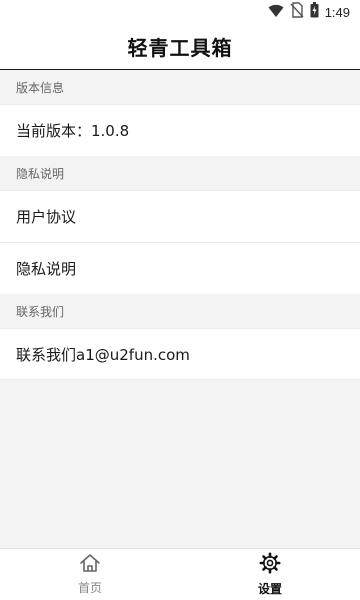 Image resolution: width=360 pixels, height=600 pixels. I want to click on page-title: 轻青工具箱, so click(180, 48).